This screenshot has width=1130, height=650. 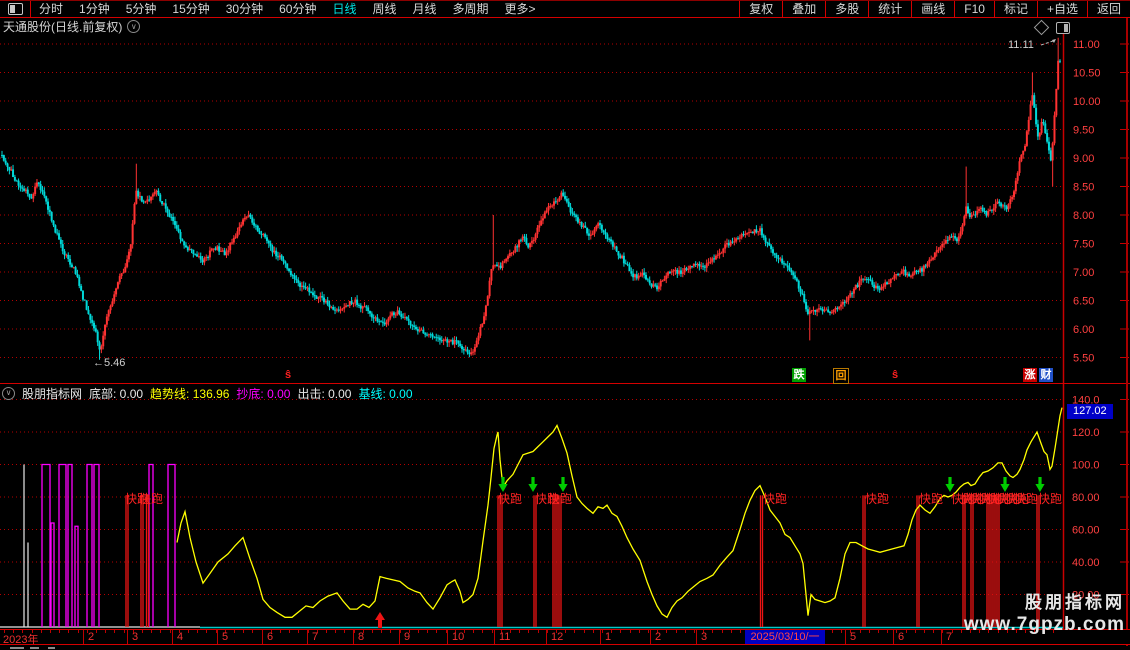 What do you see at coordinates (1061, 9) in the screenshot?
I see `menu-item-tool-7: +自选` at bounding box center [1061, 9].